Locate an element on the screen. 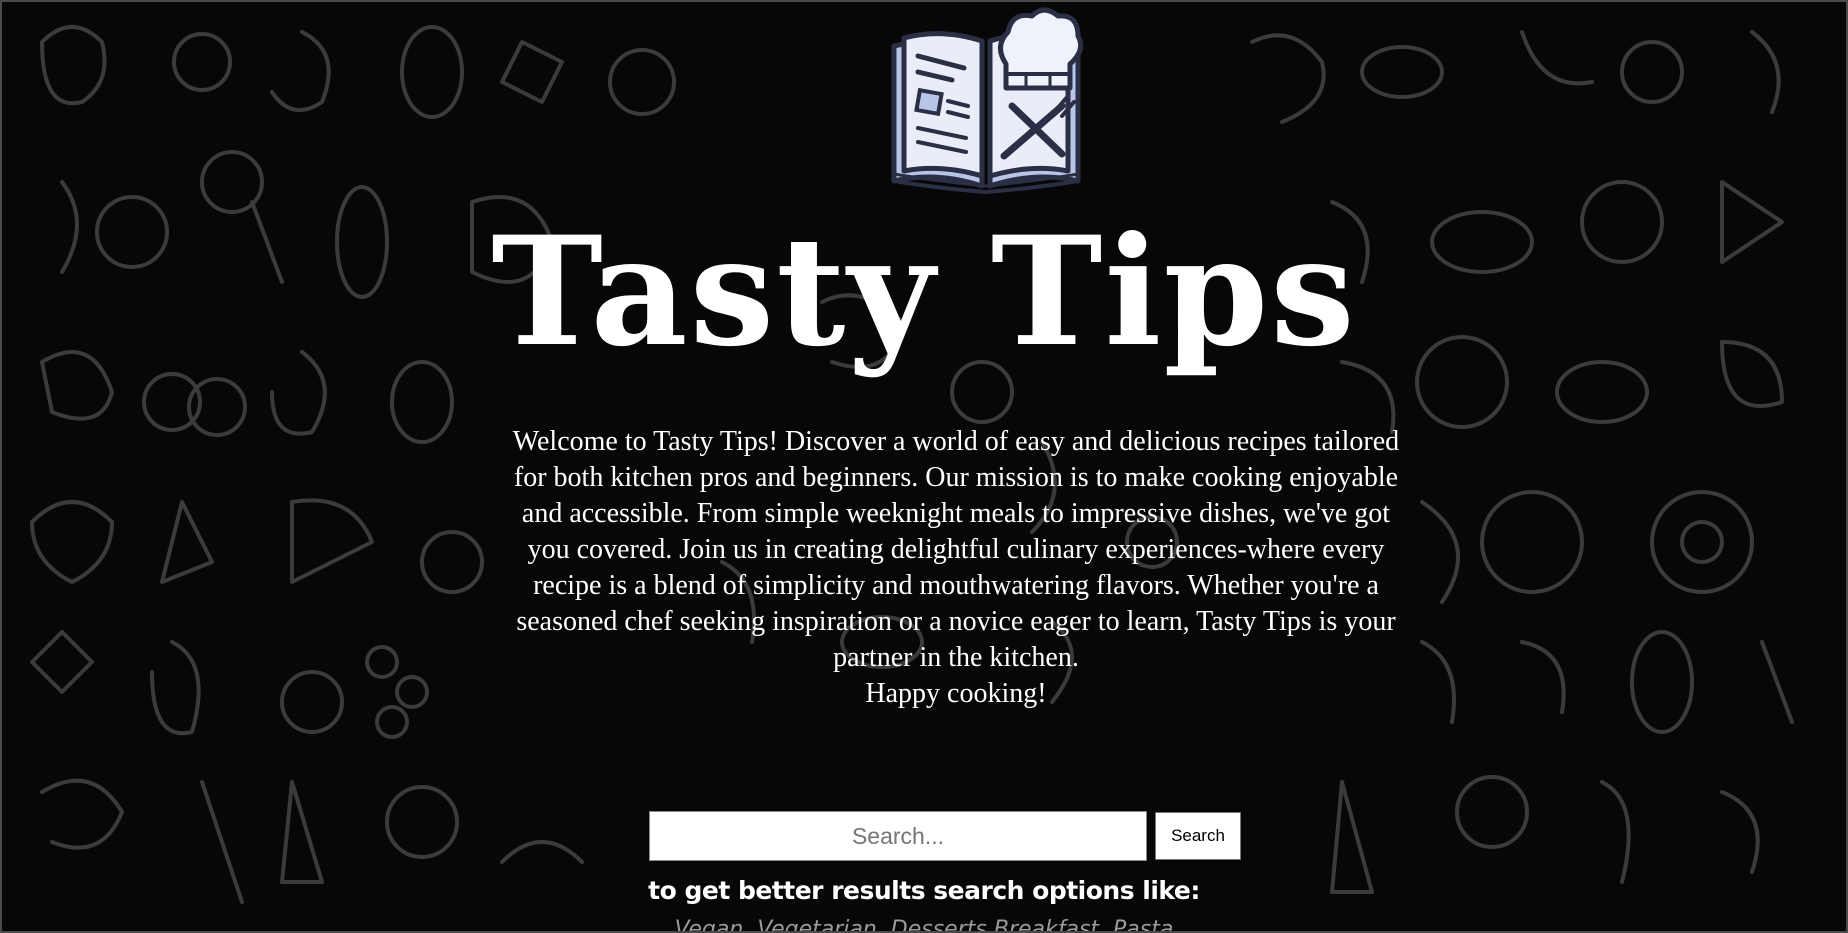 Image resolution: width=1848 pixels, height=933 pixels. search-button: Search is located at coordinates (1198, 836).